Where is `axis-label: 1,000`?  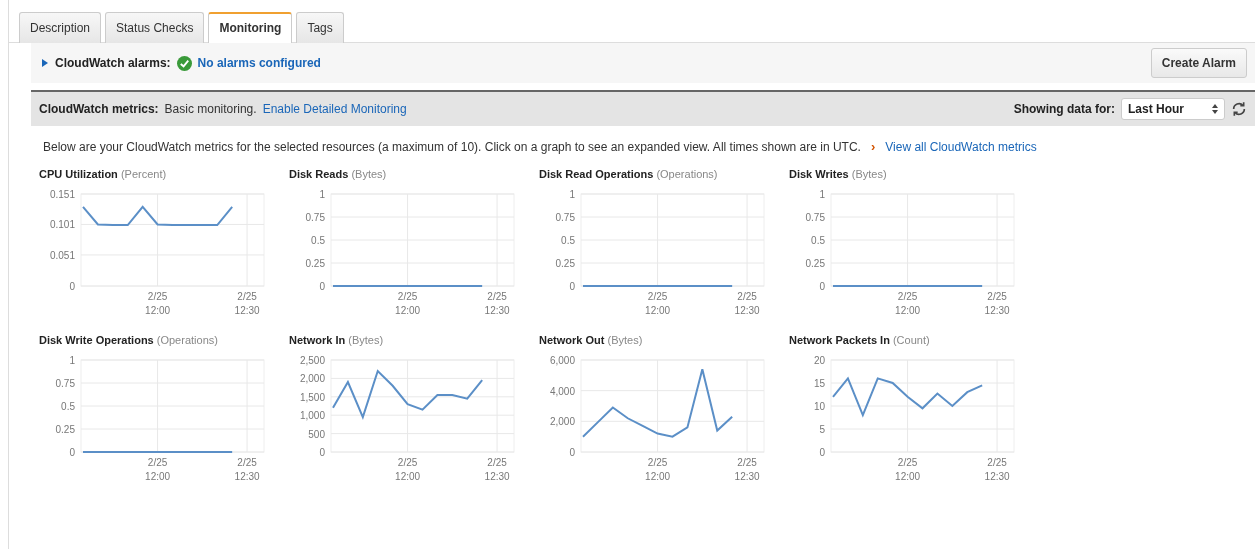 axis-label: 1,000 is located at coordinates (312, 416).